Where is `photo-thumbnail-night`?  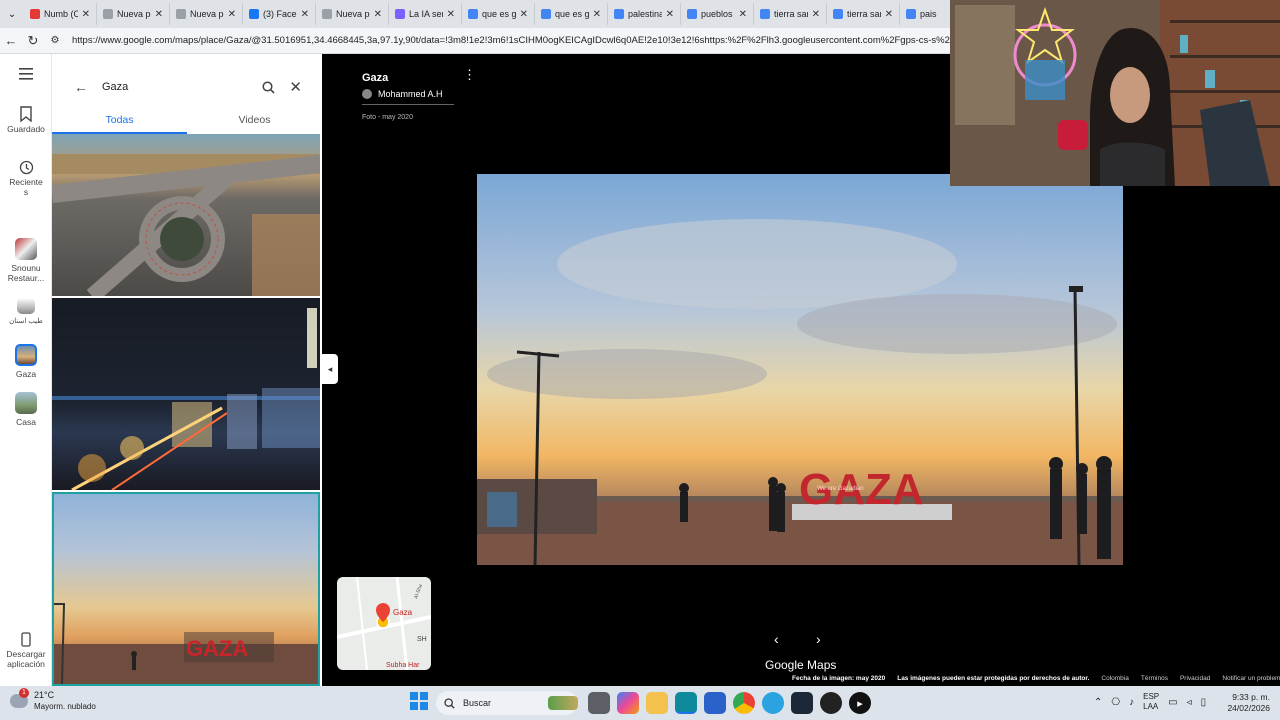 photo-thumbnail-night is located at coordinates (186, 394).